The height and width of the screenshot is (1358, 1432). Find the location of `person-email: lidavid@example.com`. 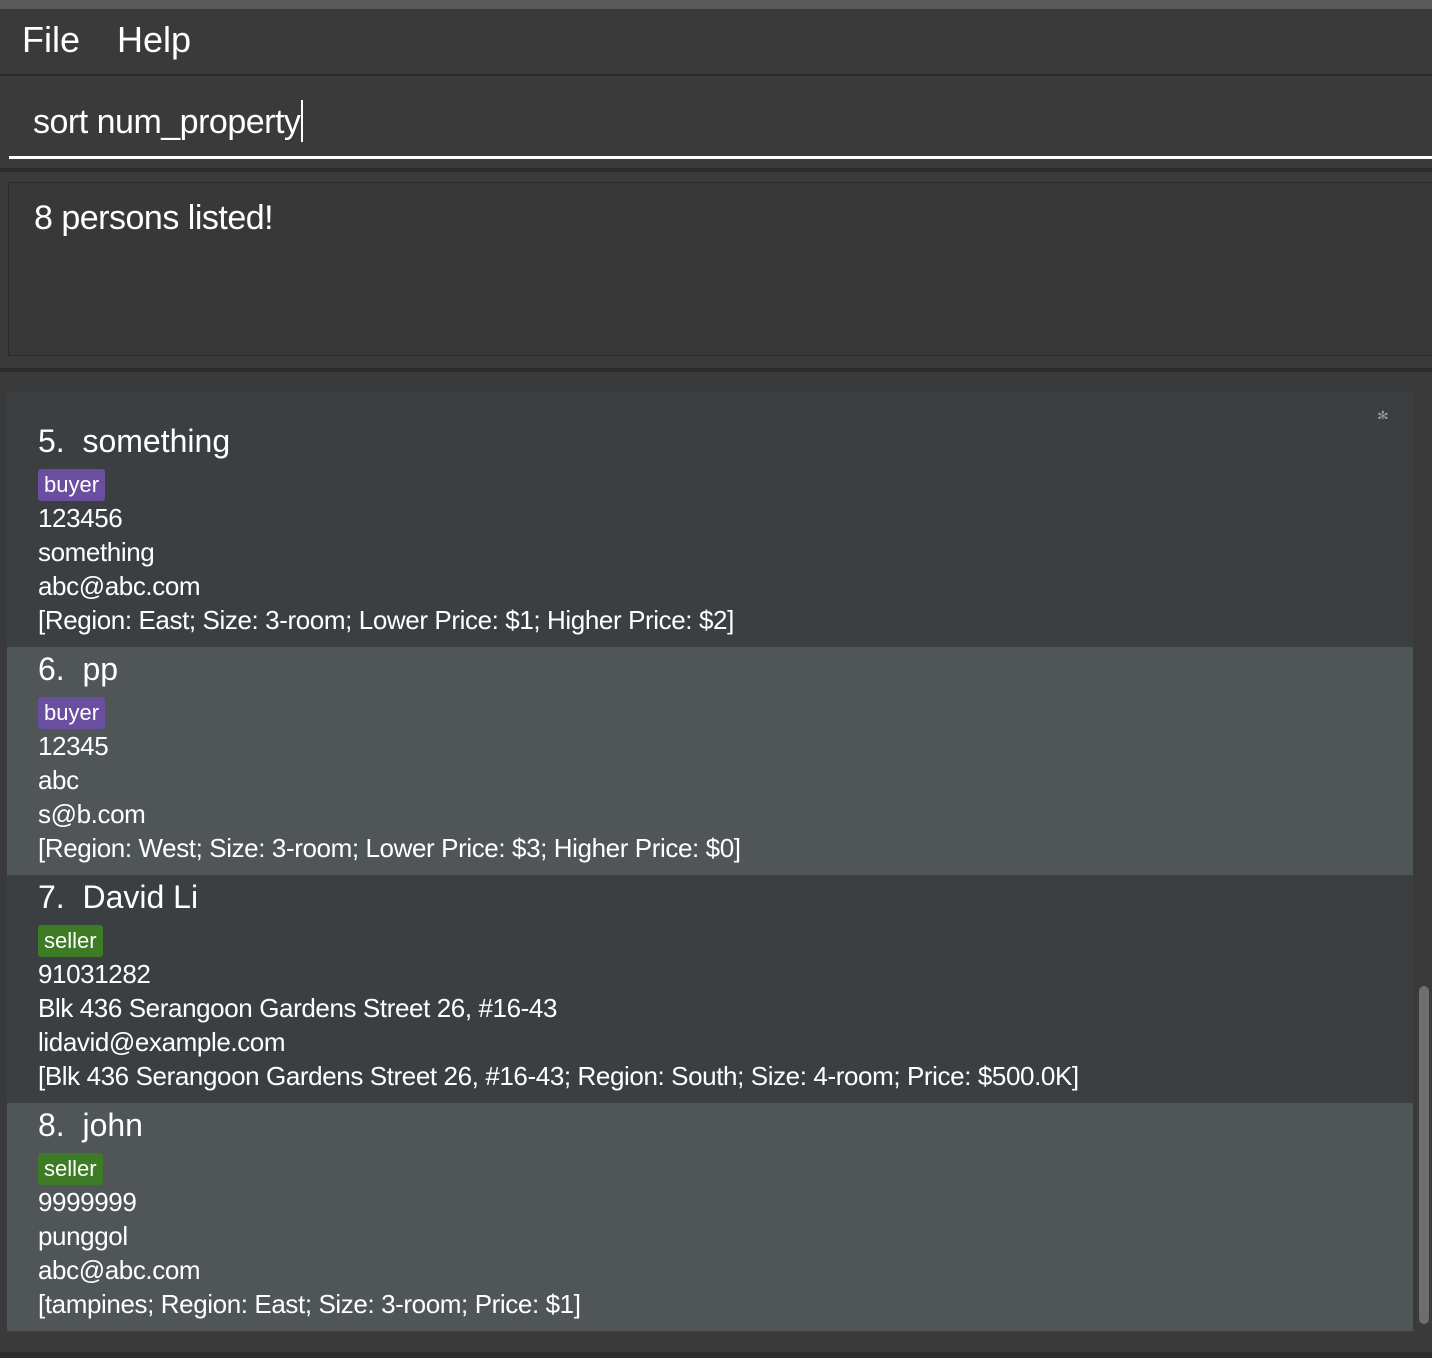

person-email: lidavid@example.com is located at coordinates (162, 1042).